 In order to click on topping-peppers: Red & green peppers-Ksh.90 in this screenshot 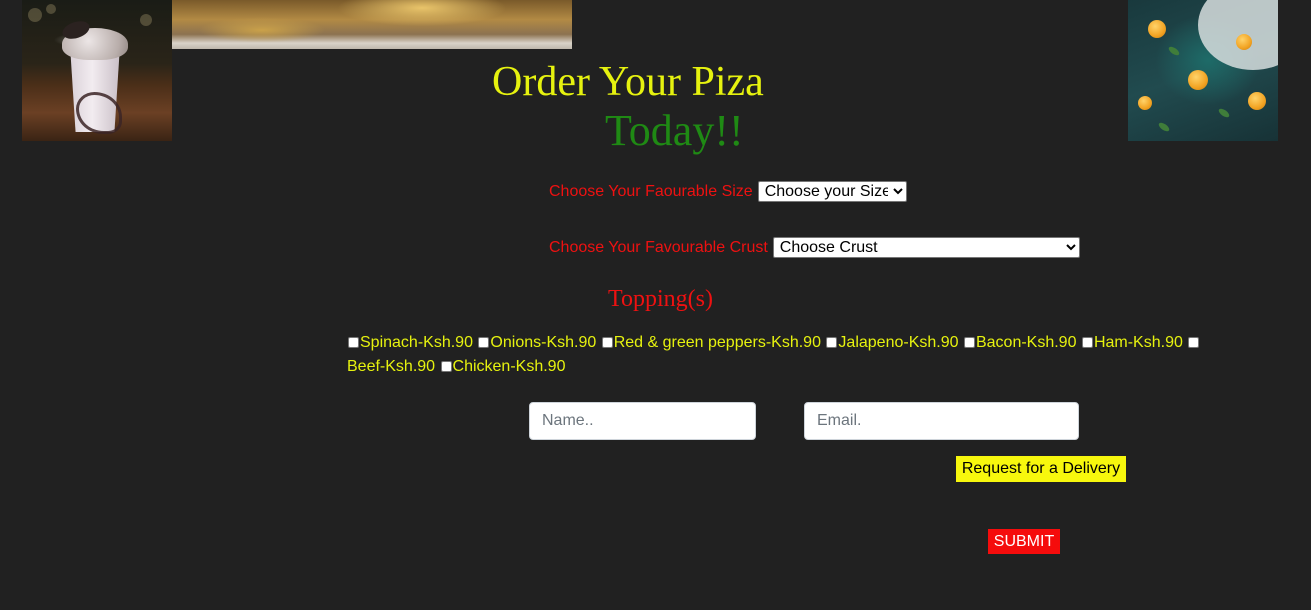, I will do `click(711, 342)`.